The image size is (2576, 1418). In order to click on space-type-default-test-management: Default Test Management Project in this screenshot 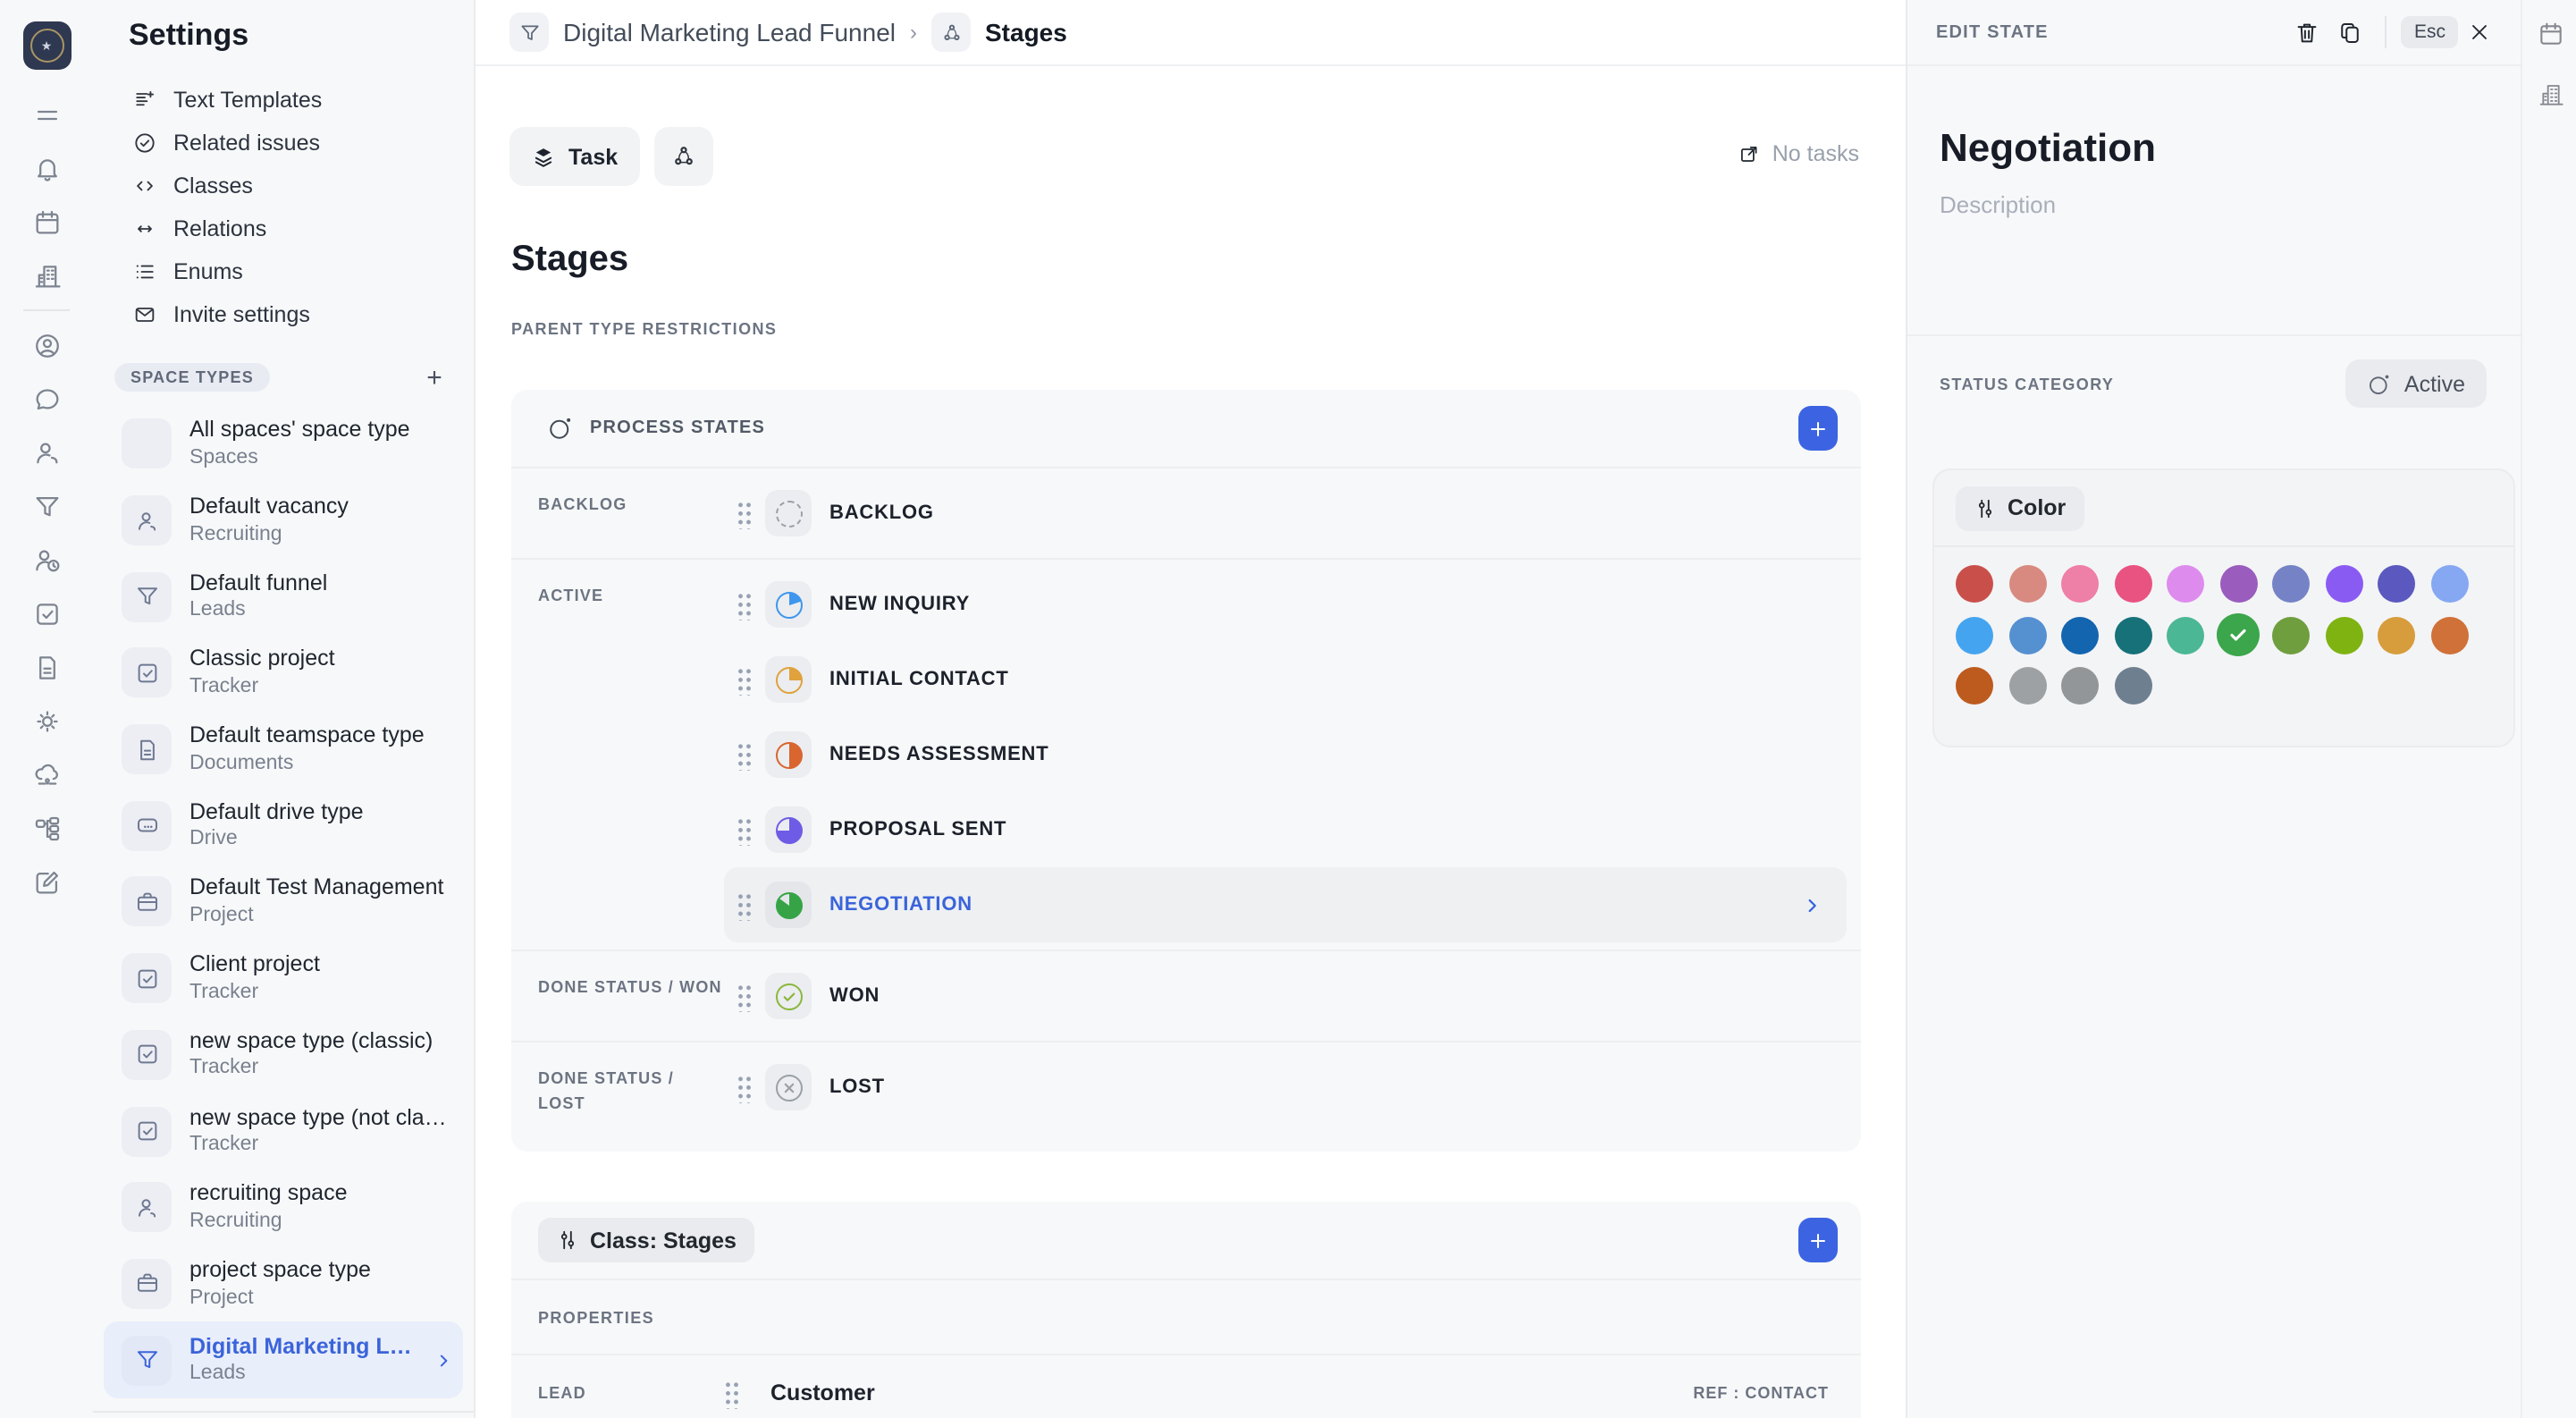, I will do `click(284, 902)`.